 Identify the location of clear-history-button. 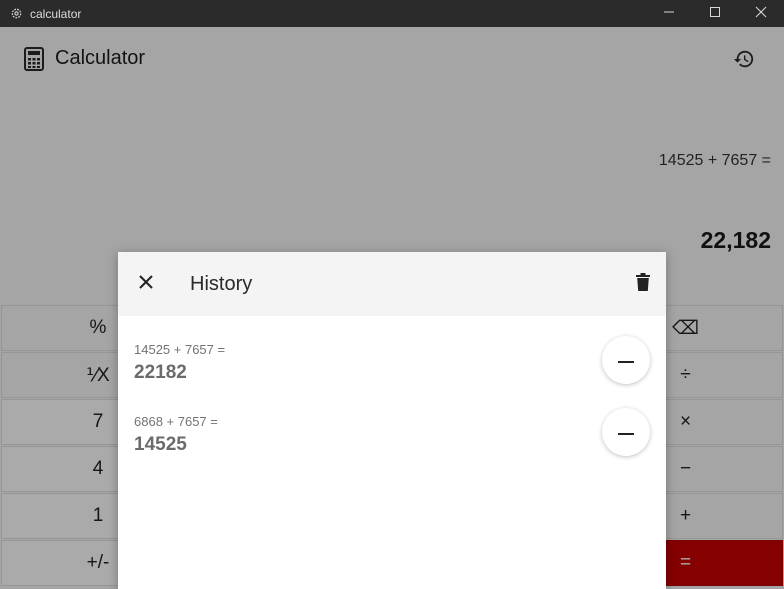
(643, 284).